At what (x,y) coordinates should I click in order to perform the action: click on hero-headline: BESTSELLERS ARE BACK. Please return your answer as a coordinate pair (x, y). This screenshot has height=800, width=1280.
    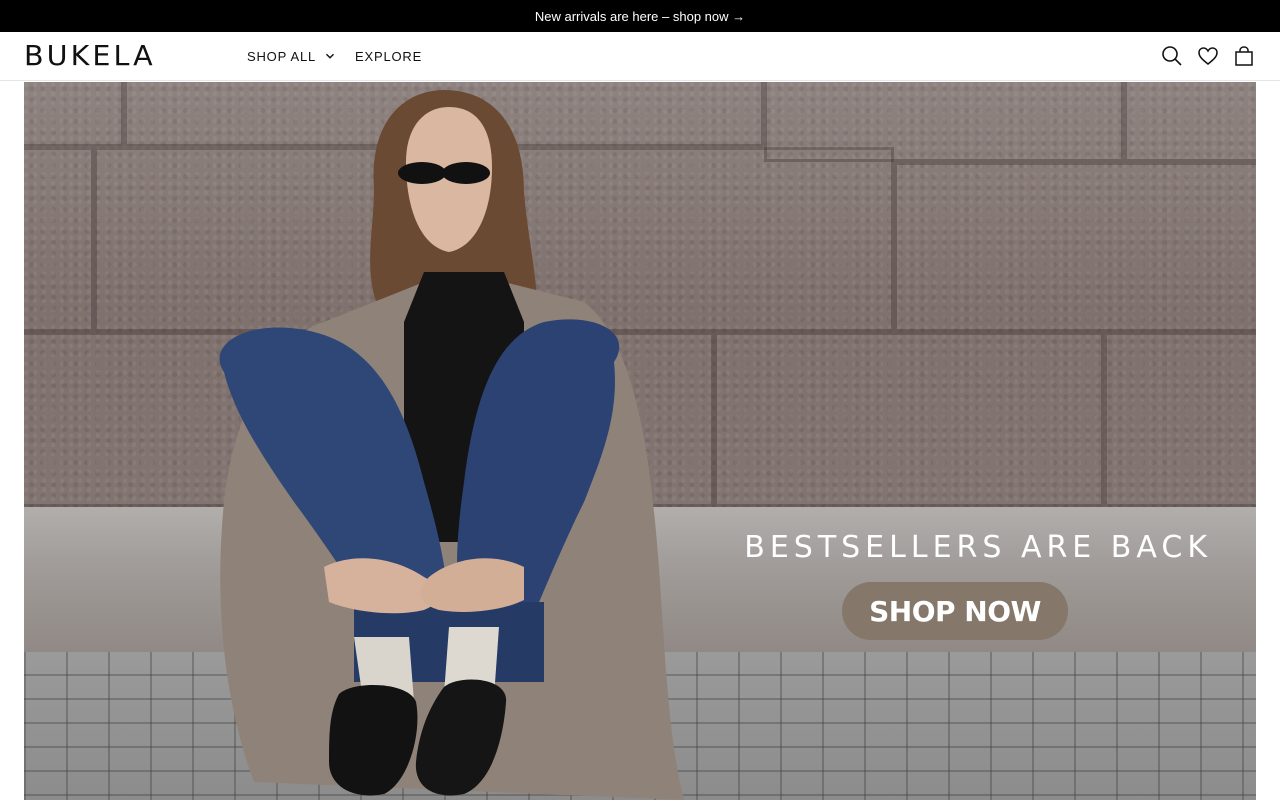
    Looking at the image, I should click on (978, 547).